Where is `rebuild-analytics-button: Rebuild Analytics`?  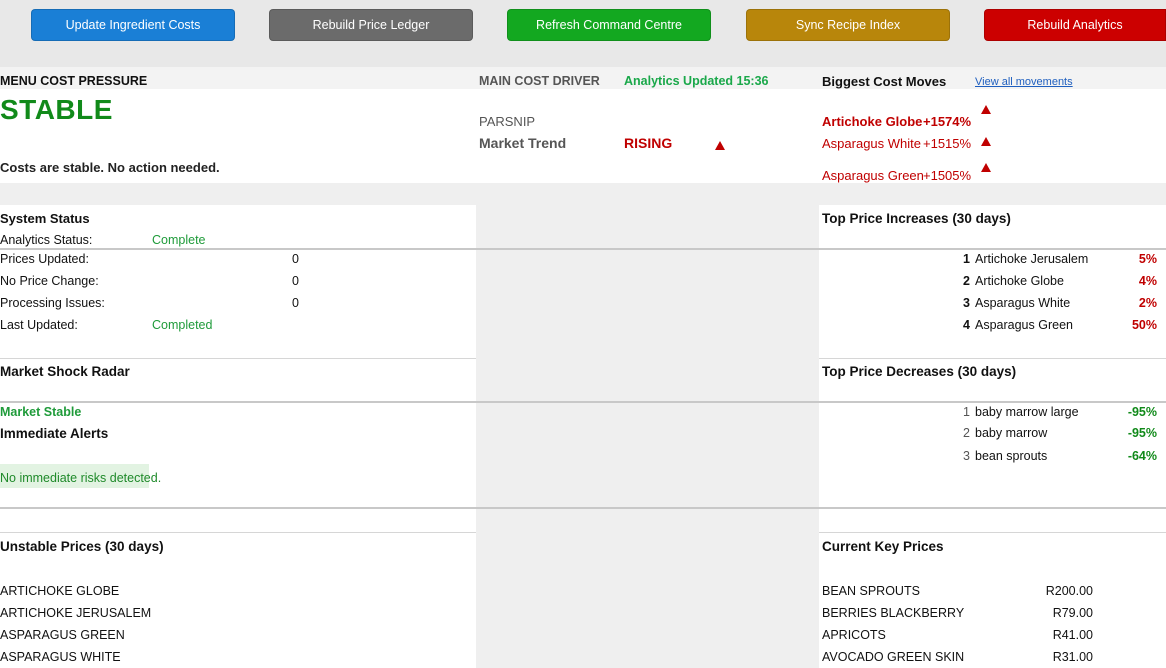
rebuild-analytics-button: Rebuild Analytics is located at coordinates (1075, 25).